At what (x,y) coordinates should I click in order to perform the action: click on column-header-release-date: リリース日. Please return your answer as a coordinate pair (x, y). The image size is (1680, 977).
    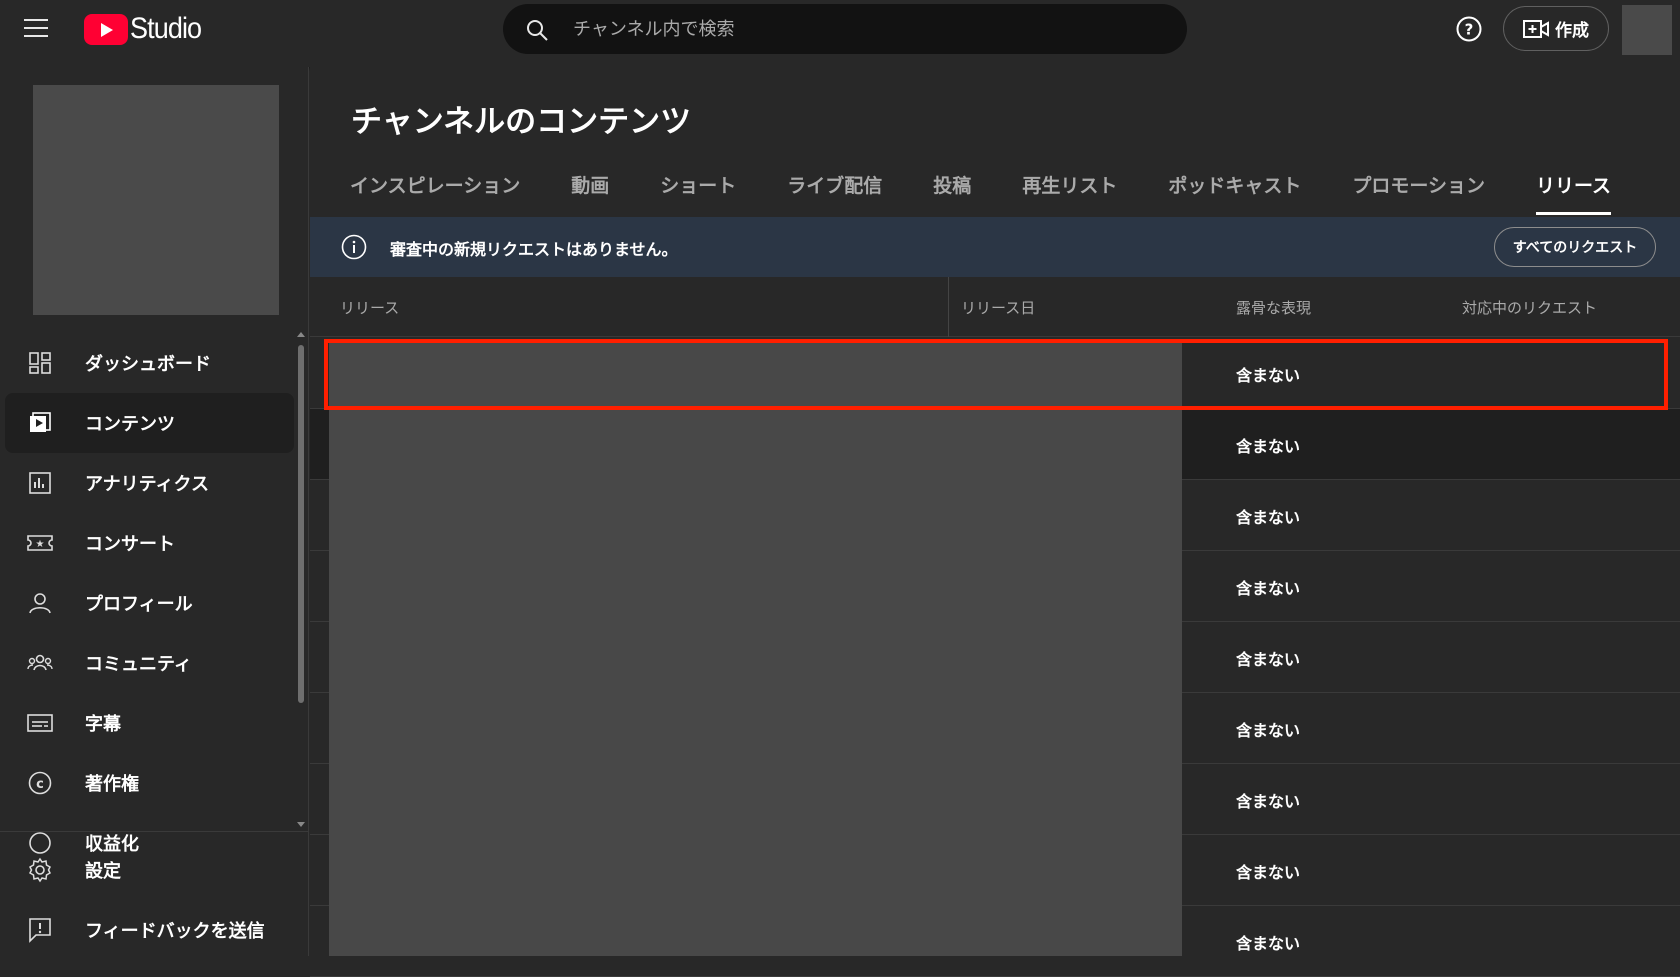
    Looking at the image, I should click on (998, 307).